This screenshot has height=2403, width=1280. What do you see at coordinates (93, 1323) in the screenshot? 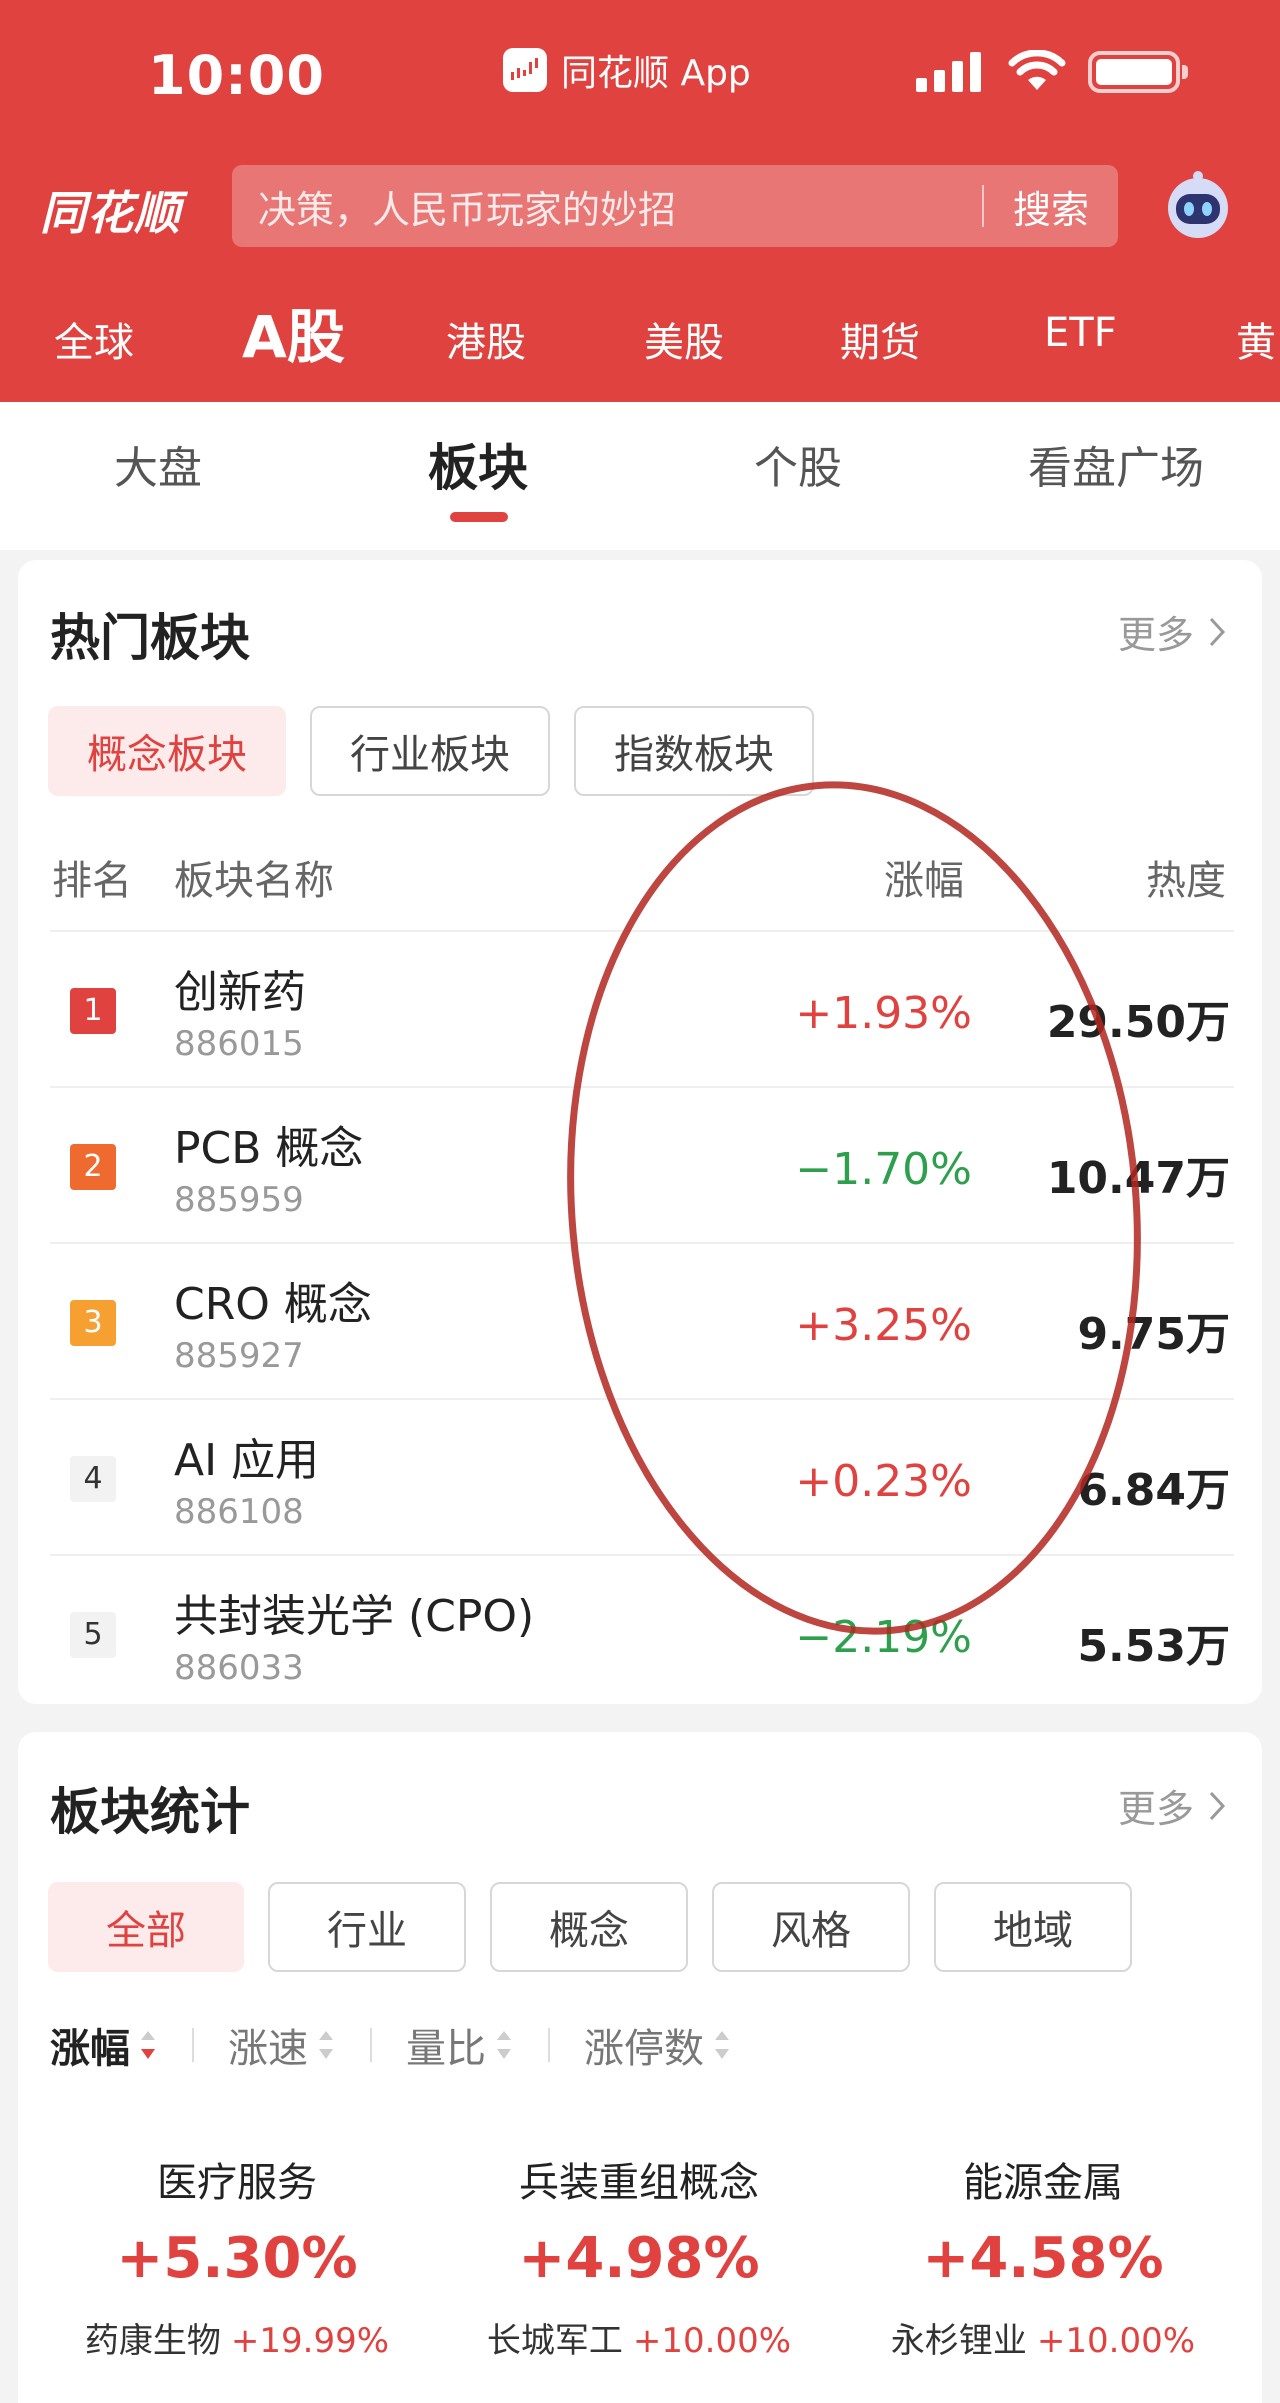
I see `rank-badge: 3` at bounding box center [93, 1323].